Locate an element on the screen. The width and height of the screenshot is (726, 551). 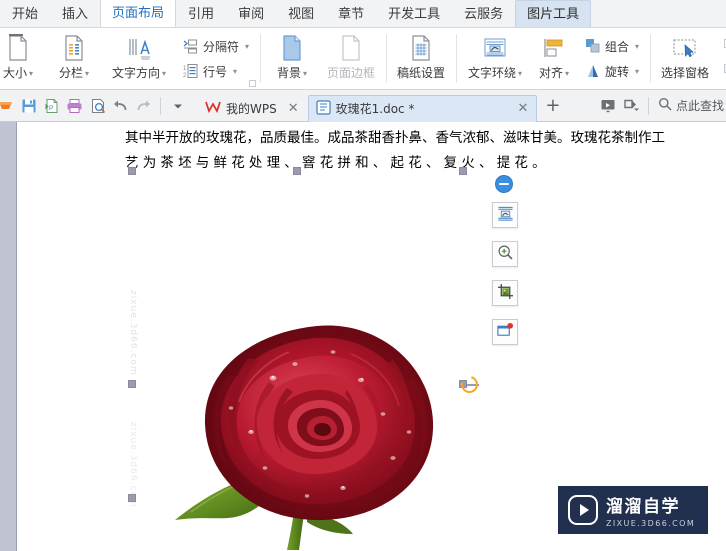
rotate-button: 旋转 ▾ is located at coordinates (612, 71).